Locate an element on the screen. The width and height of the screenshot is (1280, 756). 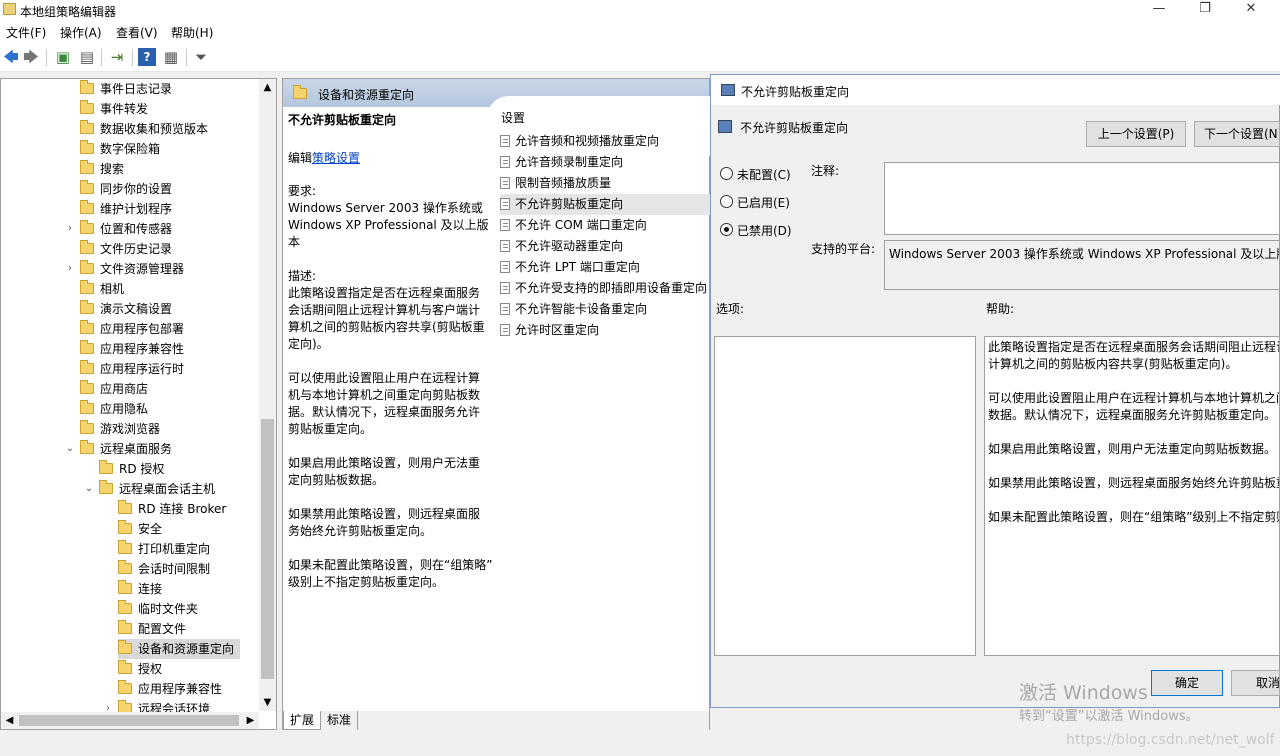
show-hide-tree-icon: ▤ is located at coordinates (87, 57).